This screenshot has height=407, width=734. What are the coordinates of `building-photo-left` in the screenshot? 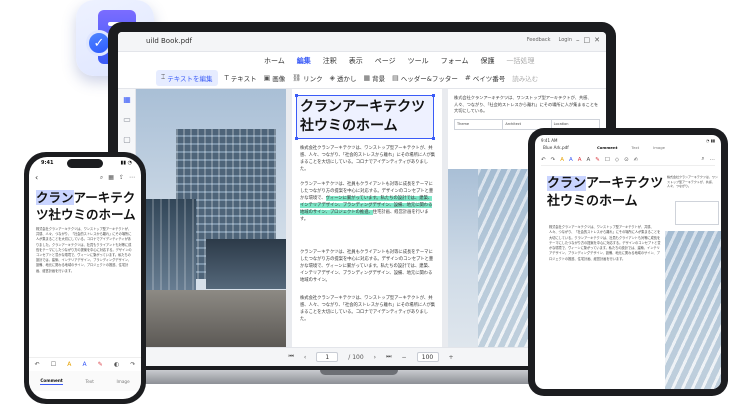 It's located at (211, 218).